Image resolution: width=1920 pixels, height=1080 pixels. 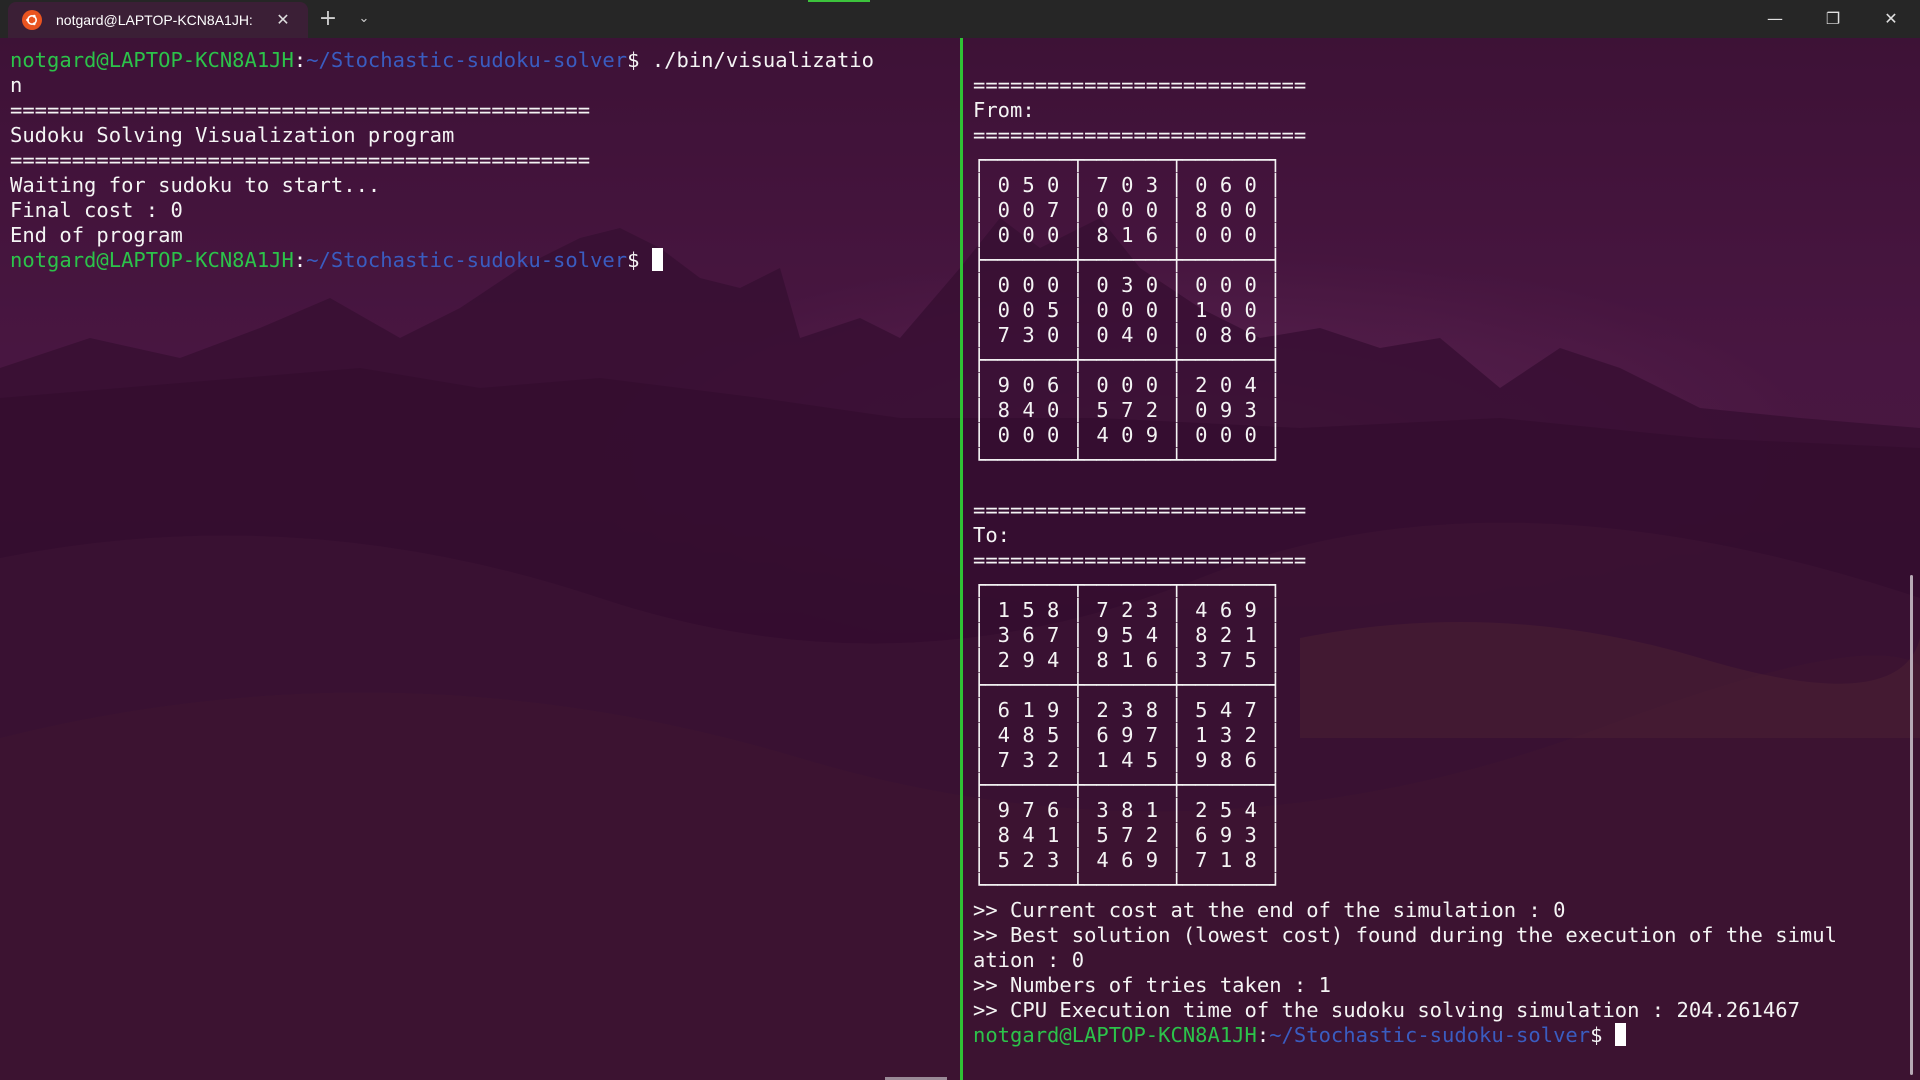 What do you see at coordinates (1127, 885) in the screenshot?
I see `to-output-line: └───────┴───────┴───────┘` at bounding box center [1127, 885].